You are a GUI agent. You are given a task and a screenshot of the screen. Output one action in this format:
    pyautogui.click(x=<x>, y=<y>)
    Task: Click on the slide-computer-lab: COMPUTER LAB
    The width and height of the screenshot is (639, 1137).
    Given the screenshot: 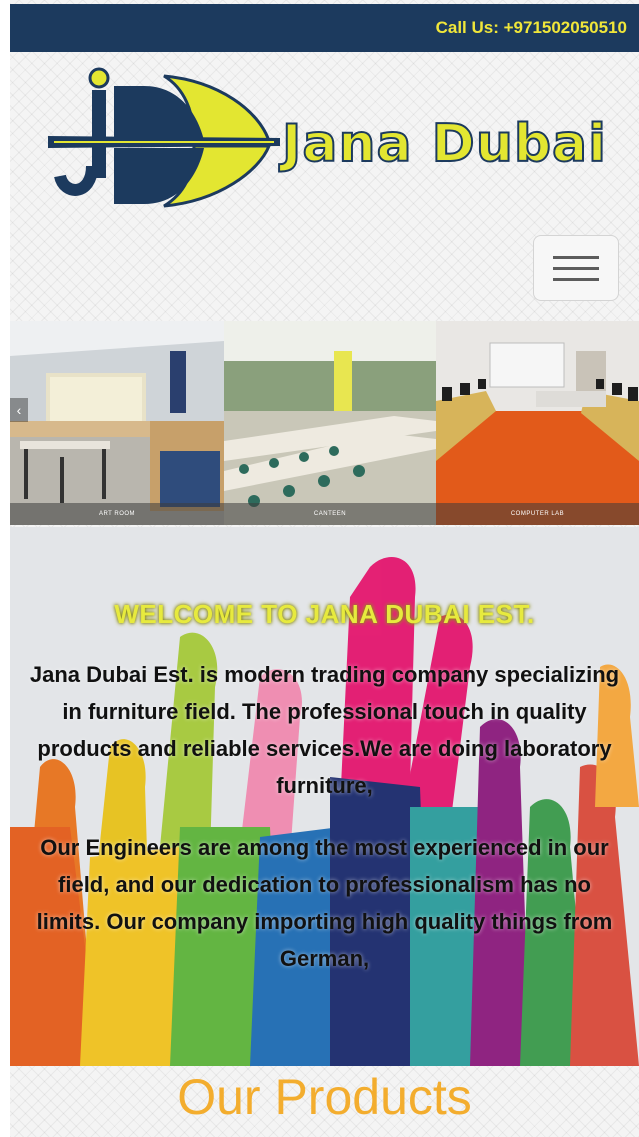 What is the action you would take?
    pyautogui.click(x=537, y=423)
    